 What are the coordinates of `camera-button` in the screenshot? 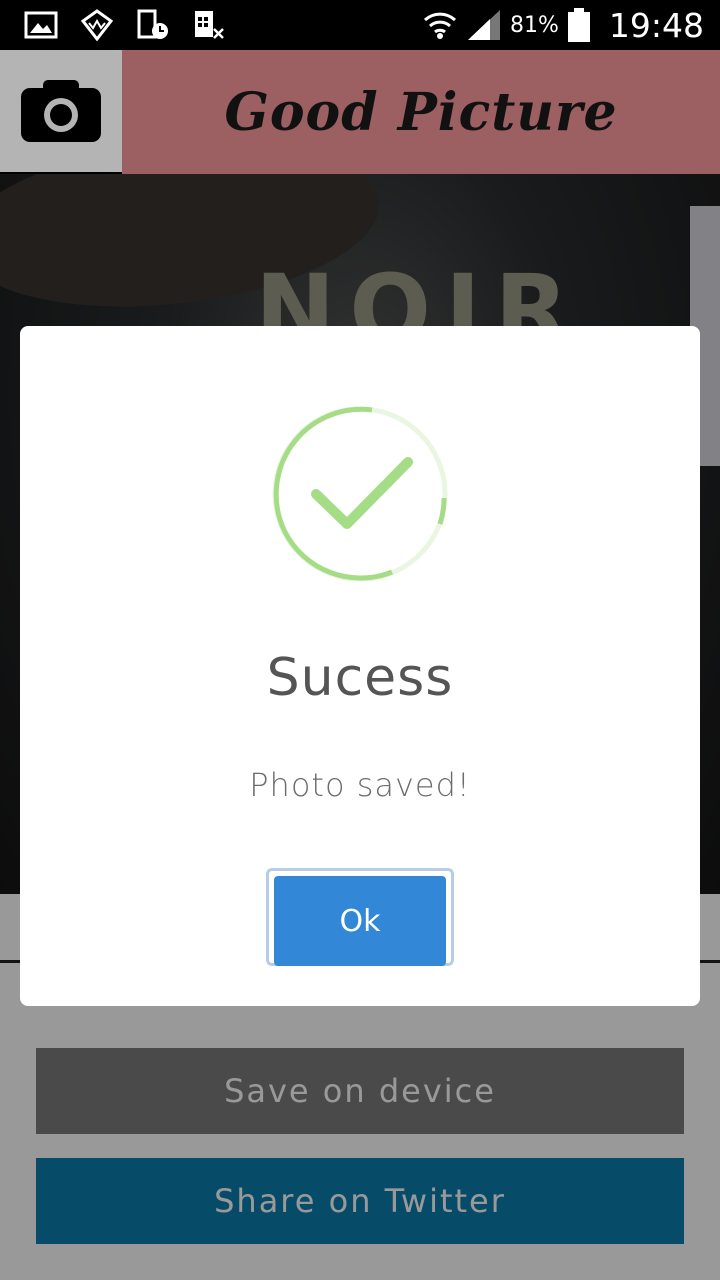 It's located at (61, 111).